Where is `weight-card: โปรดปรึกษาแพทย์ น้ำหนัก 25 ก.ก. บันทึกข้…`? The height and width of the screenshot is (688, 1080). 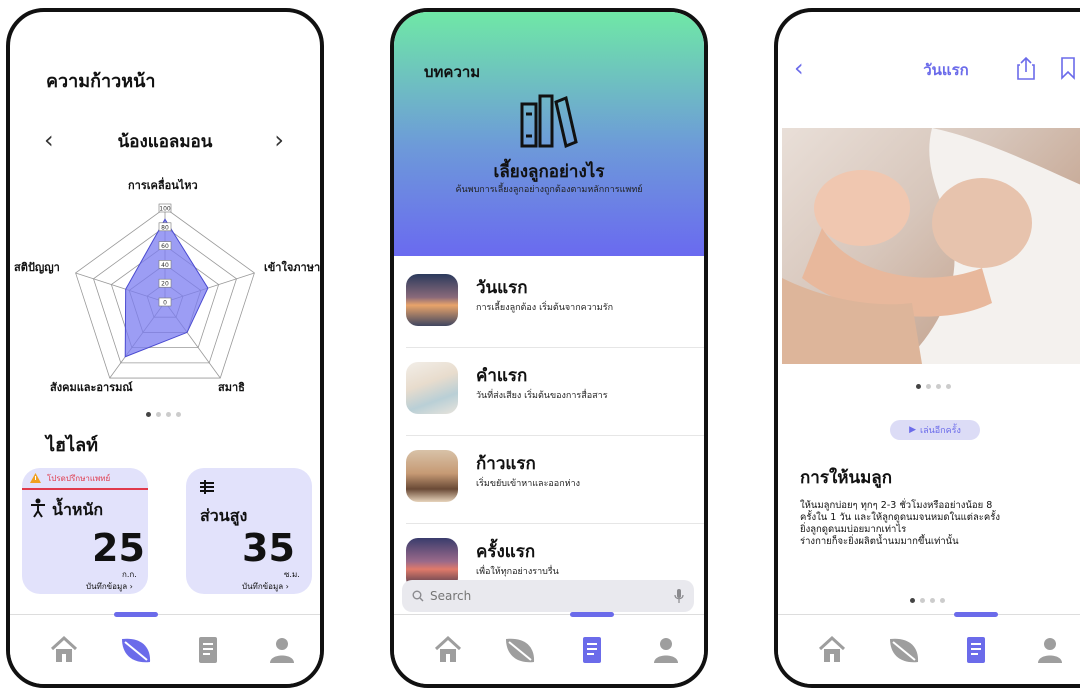
weight-card: โปรดปรึกษาแพทย์ น้ำหนัก 25 ก.ก. บันทึกข้… is located at coordinates (85, 531).